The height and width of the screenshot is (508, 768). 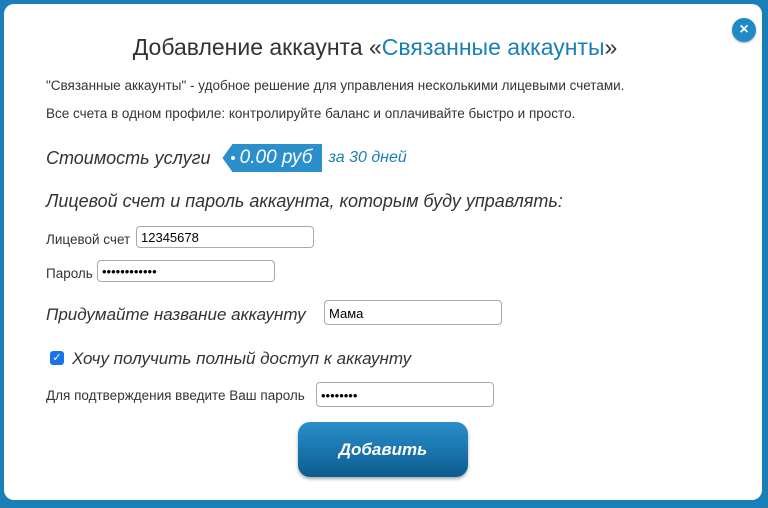 What do you see at coordinates (176, 314) in the screenshot?
I see `account-name-label: Придумайте название аккаунту` at bounding box center [176, 314].